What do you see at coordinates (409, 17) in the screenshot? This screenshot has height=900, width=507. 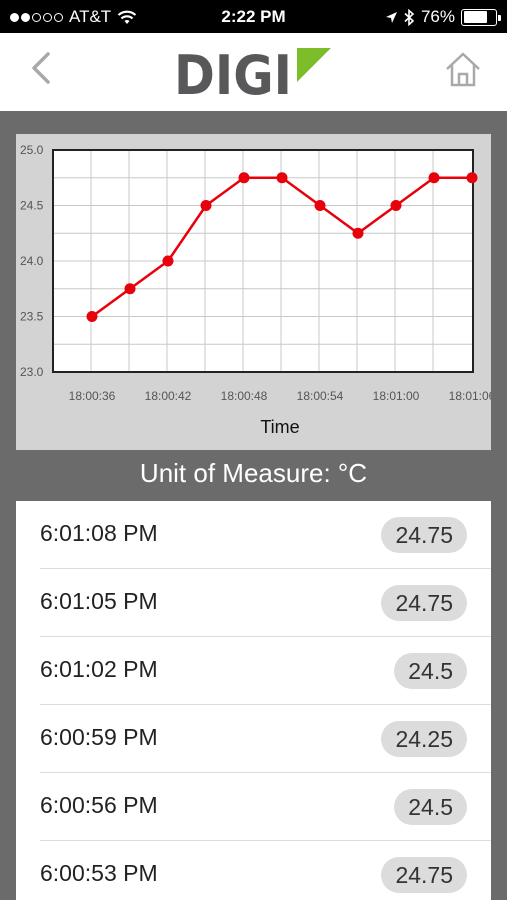 I see `bluetooth-icon` at bounding box center [409, 17].